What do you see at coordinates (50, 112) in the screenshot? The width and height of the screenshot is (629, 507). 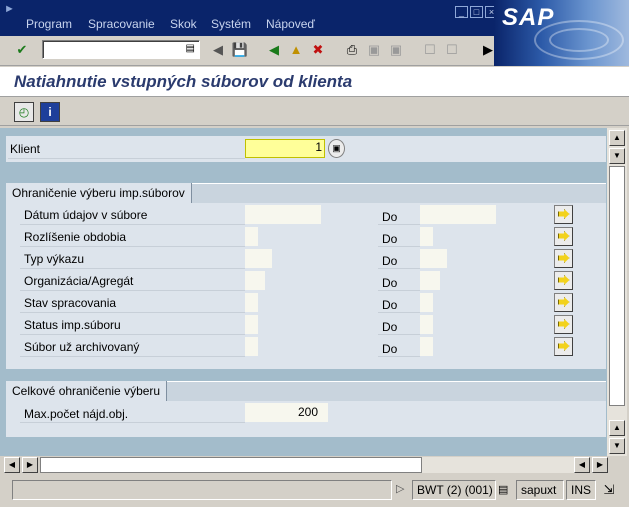 I see `info-icon: i` at bounding box center [50, 112].